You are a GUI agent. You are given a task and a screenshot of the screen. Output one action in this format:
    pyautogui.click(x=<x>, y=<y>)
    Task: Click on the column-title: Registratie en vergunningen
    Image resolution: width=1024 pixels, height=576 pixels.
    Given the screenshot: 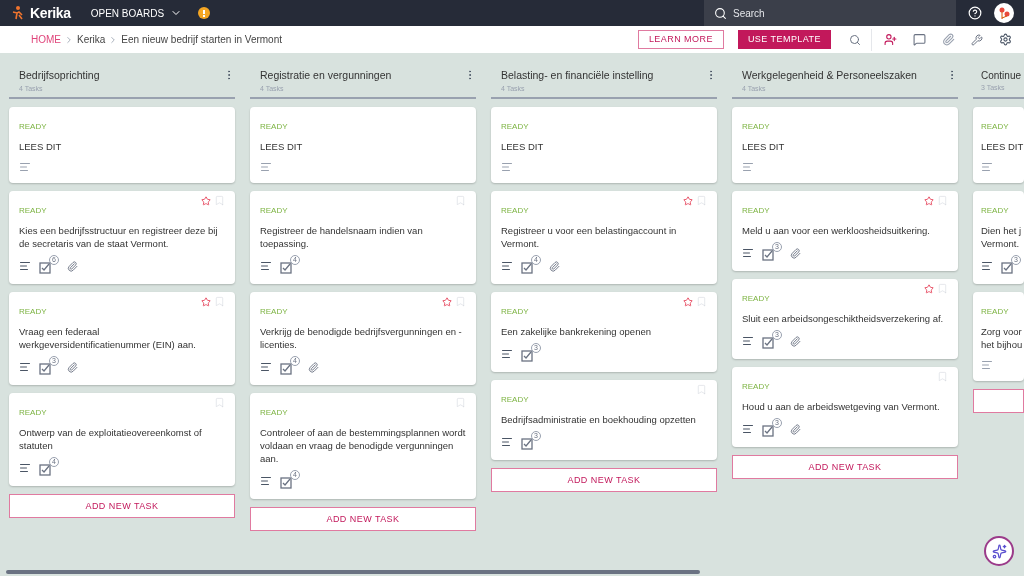 What is the action you would take?
    pyautogui.click(x=326, y=75)
    